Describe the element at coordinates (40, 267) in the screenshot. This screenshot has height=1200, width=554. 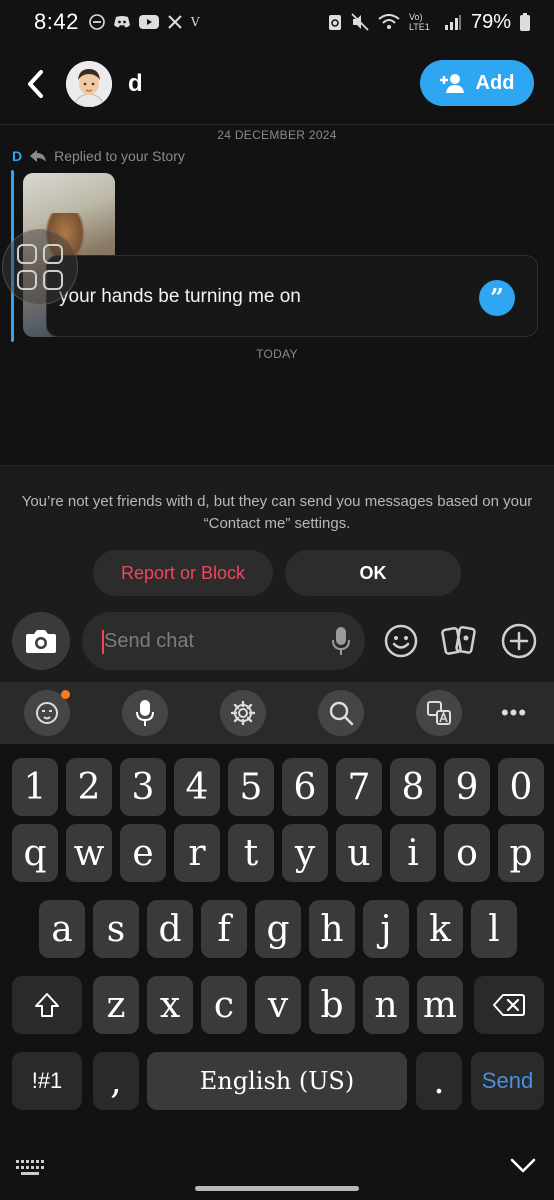
I see `floating-app-grid-icon` at that location.